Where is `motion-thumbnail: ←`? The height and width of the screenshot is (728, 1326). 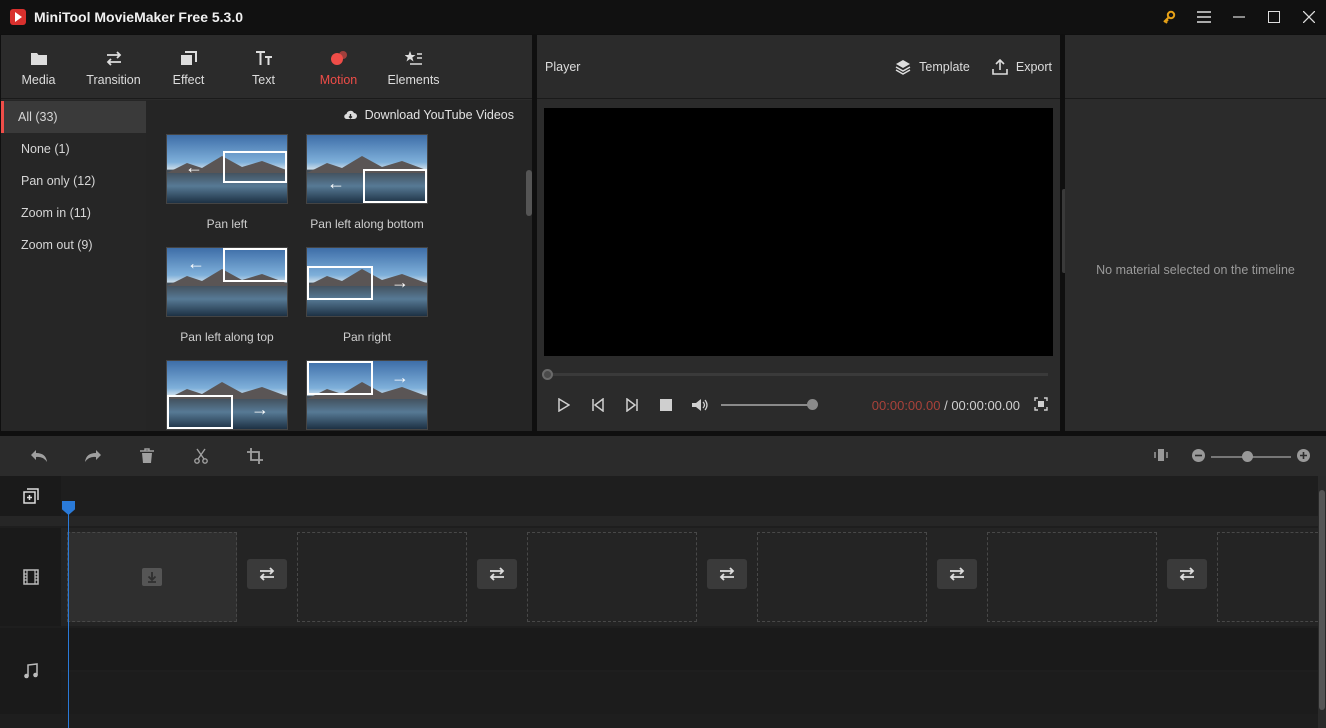 motion-thumbnail: ← is located at coordinates (367, 169).